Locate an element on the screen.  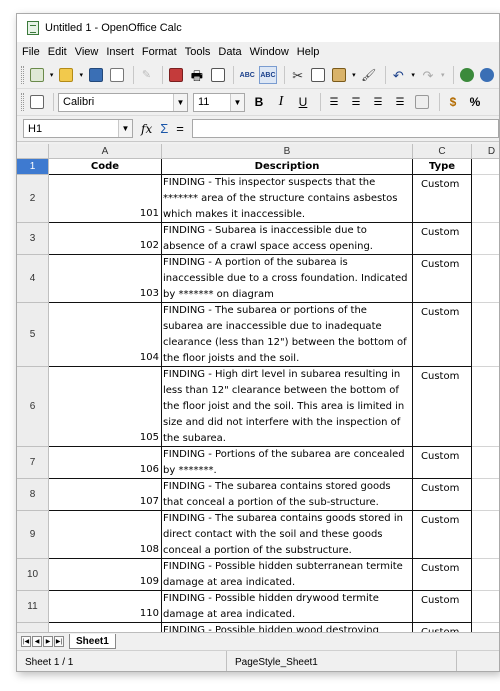
name-box: H1 ▼ is located at coordinates (78, 128).